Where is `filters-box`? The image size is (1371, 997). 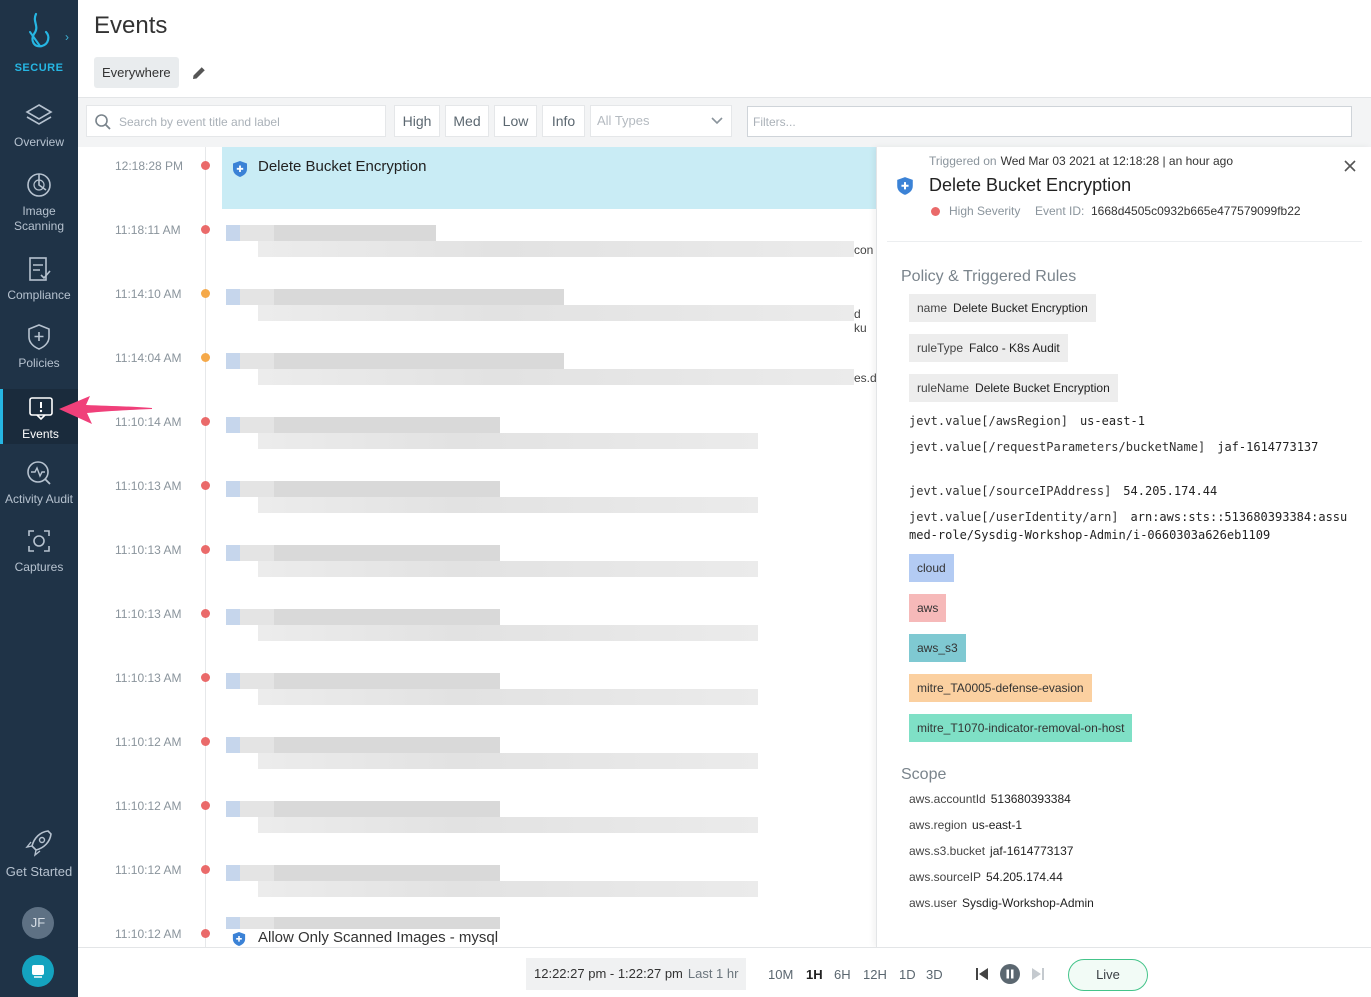 filters-box is located at coordinates (1049, 121).